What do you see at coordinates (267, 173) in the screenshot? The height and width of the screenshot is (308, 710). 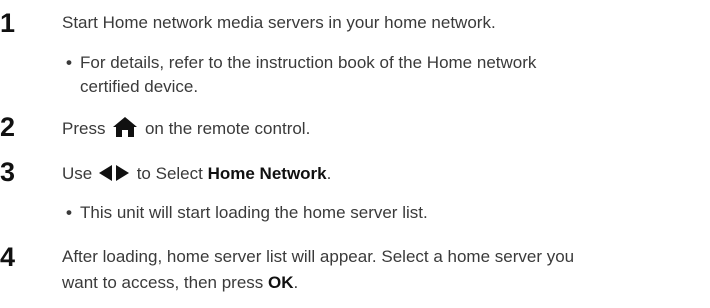 I see `step-3-emphasis: Home Network` at bounding box center [267, 173].